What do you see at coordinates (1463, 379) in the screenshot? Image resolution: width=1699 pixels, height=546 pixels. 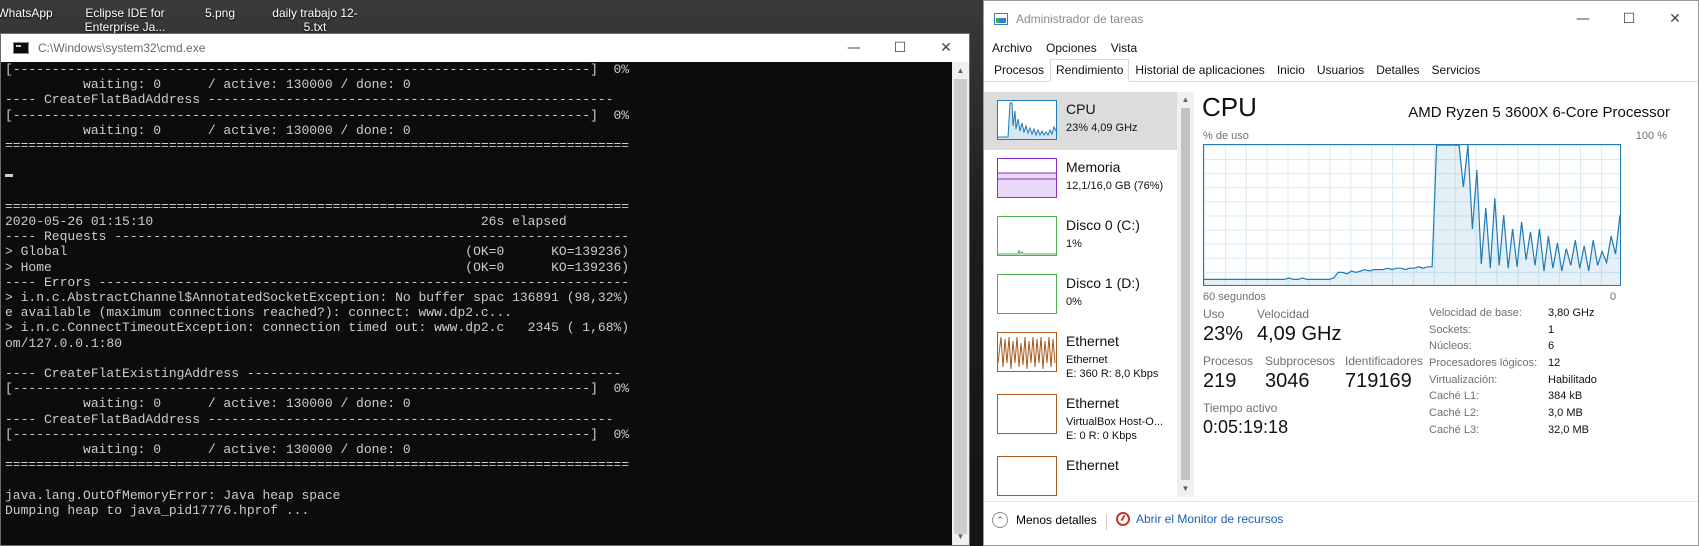 I see `prop-key: Virtualización:` at bounding box center [1463, 379].